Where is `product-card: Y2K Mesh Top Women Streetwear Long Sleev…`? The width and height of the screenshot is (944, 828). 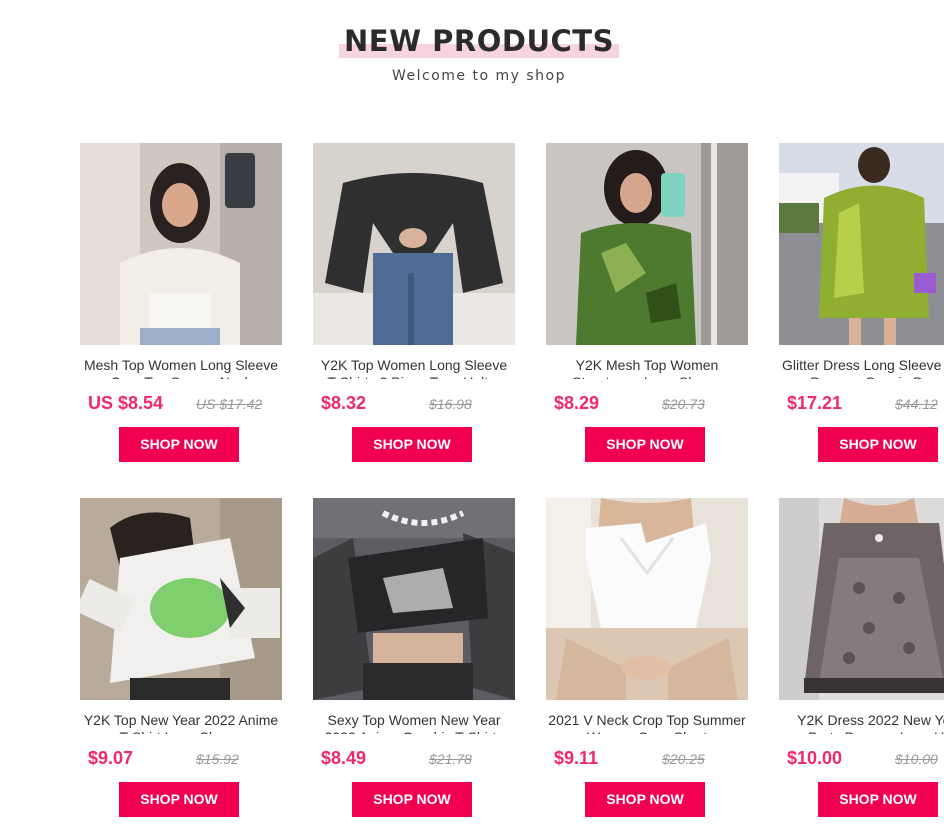
product-card: Y2K Mesh Top Women Streetwear Long Sleev… is located at coordinates (647, 308).